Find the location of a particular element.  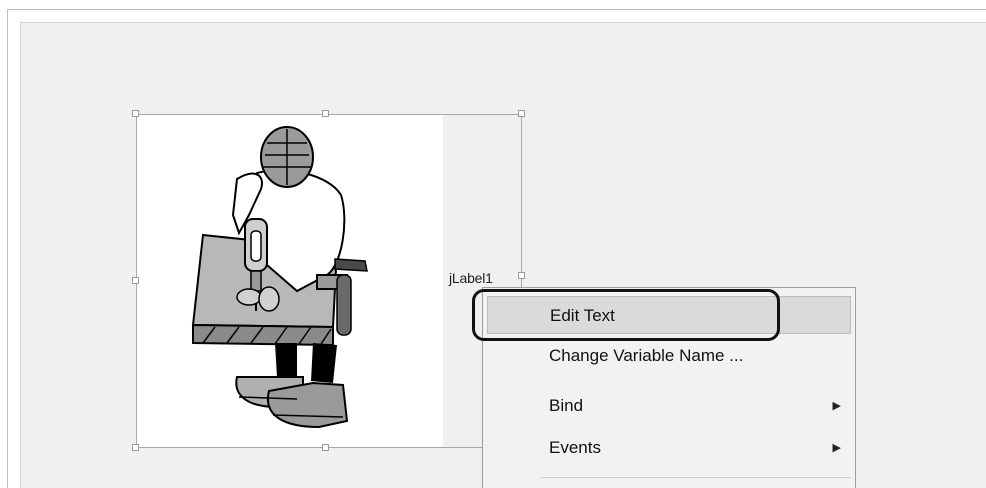

menu-item-bind: Bind ▶ is located at coordinates (669, 406).